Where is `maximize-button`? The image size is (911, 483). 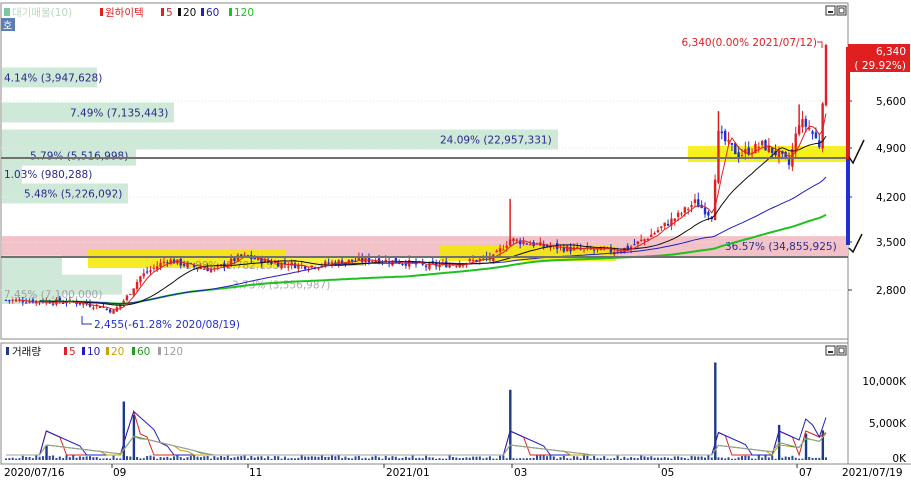
maximize-button is located at coordinates (841, 10).